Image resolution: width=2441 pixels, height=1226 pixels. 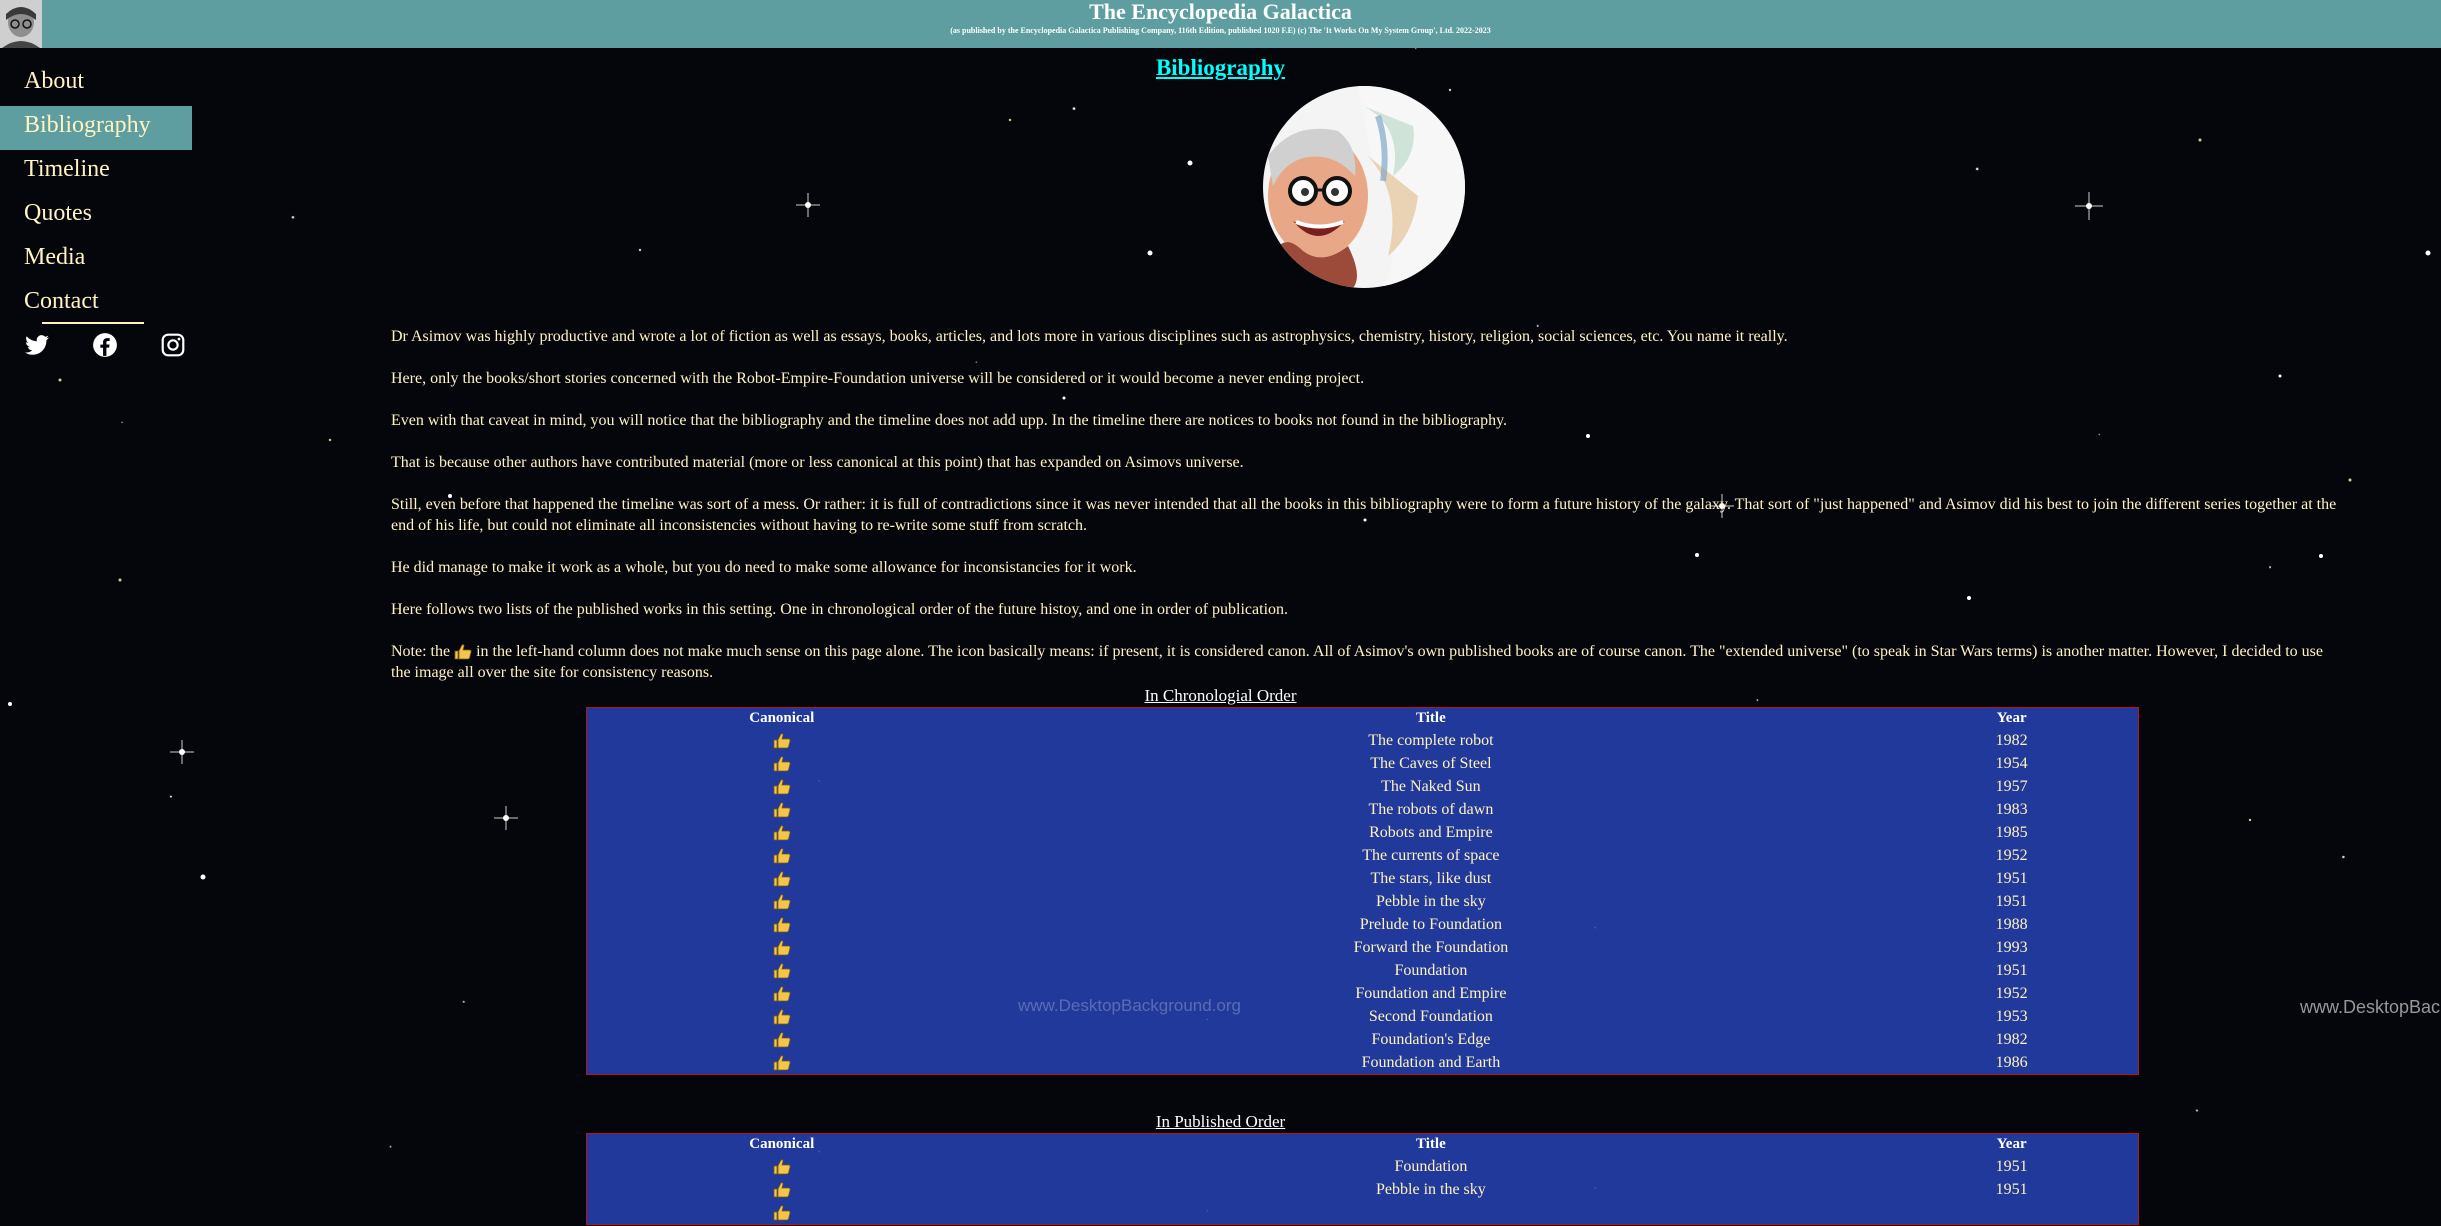 What do you see at coordinates (1363, 901) in the screenshot?
I see `table-row: Pebble in the sky 1951` at bounding box center [1363, 901].